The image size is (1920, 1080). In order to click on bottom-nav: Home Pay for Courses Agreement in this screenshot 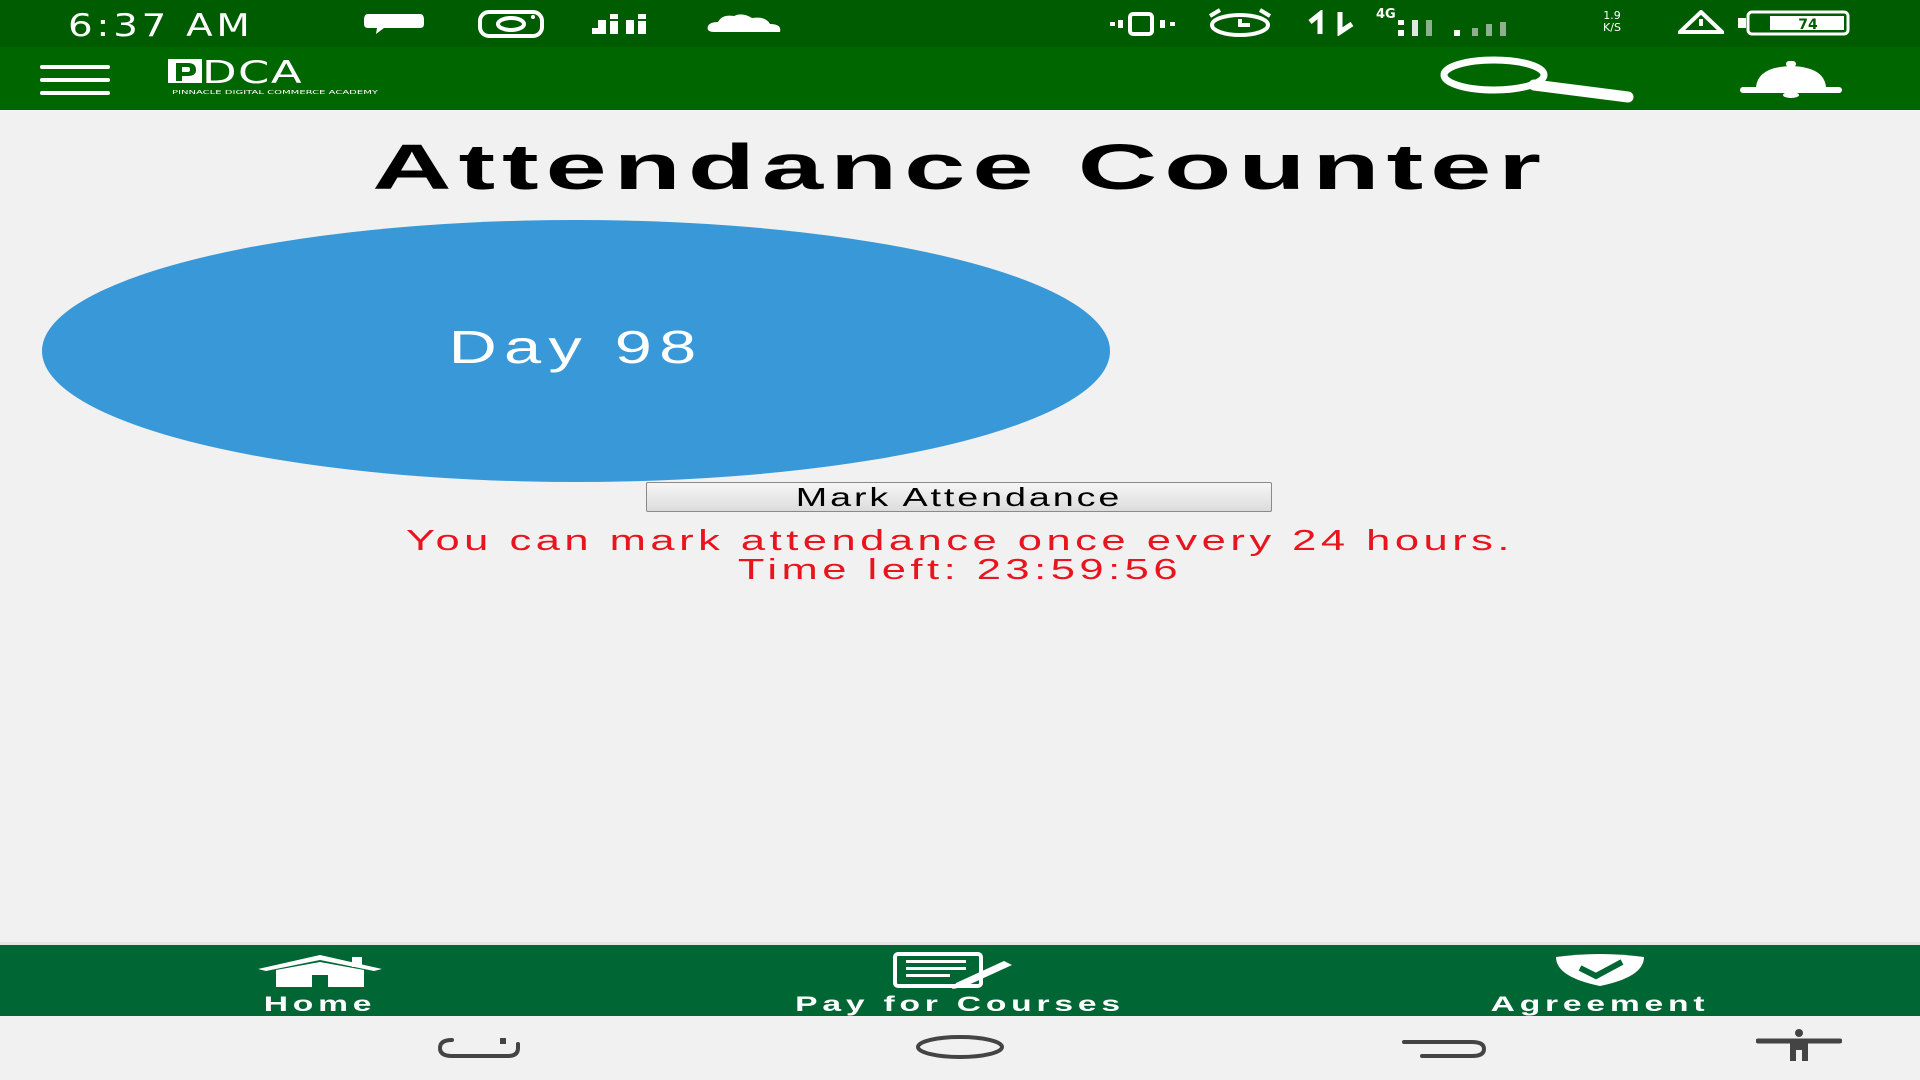, I will do `click(960, 979)`.